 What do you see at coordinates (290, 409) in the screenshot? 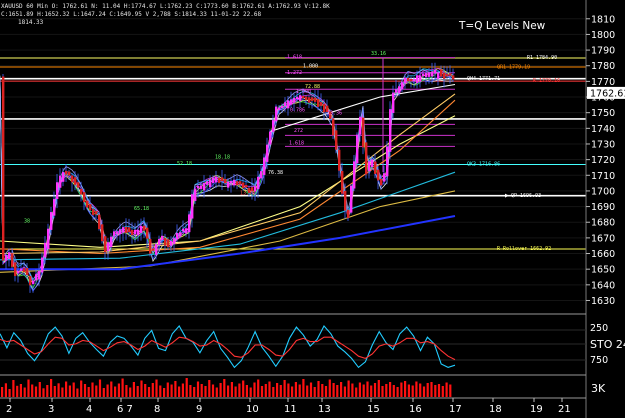
I see `date-tick: 11` at bounding box center [290, 409].